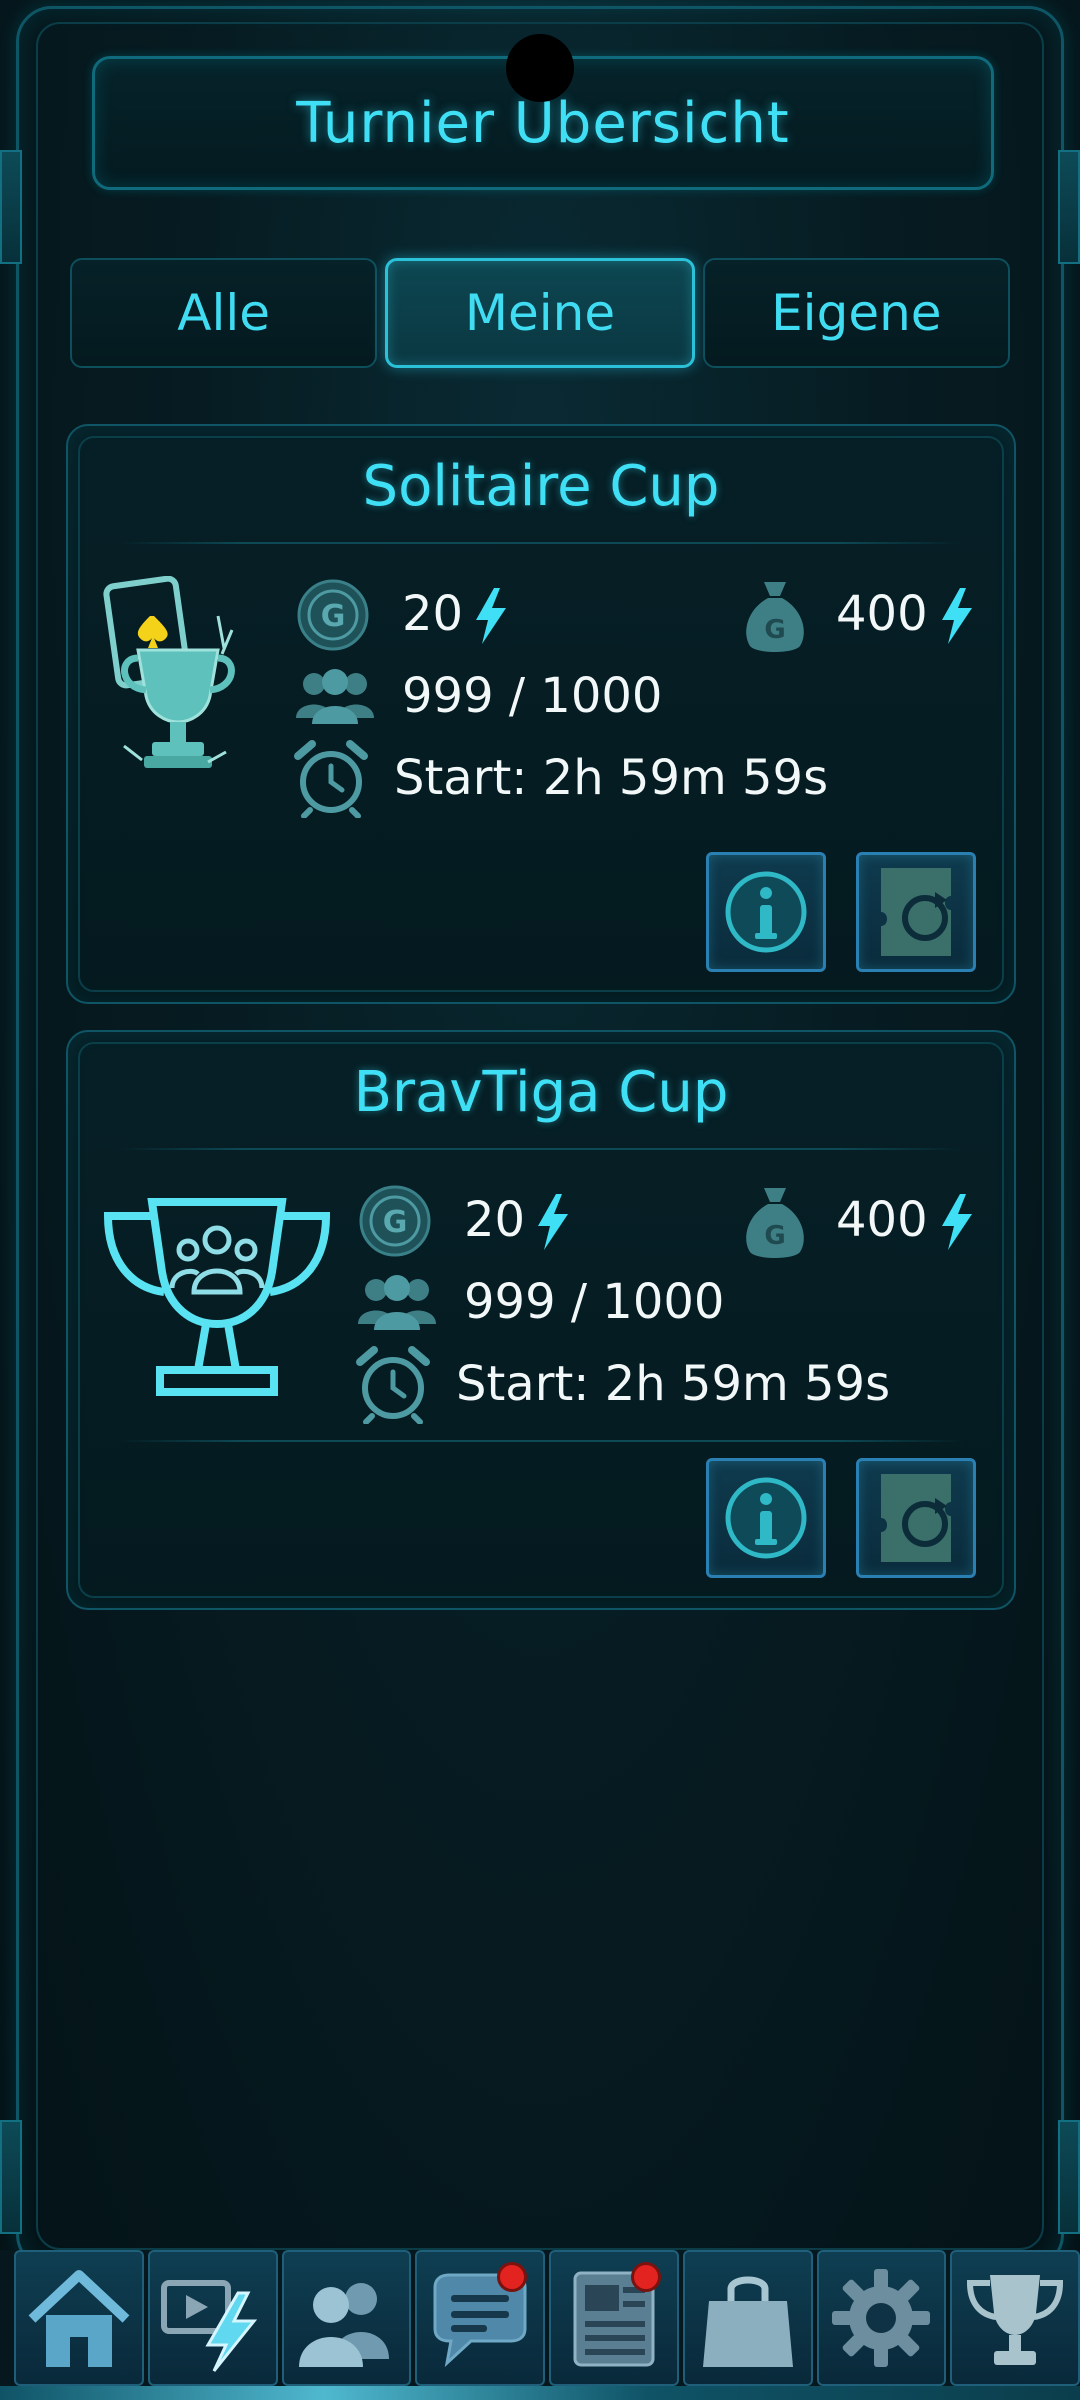  I want to click on nav-settings, so click(881, 2318).